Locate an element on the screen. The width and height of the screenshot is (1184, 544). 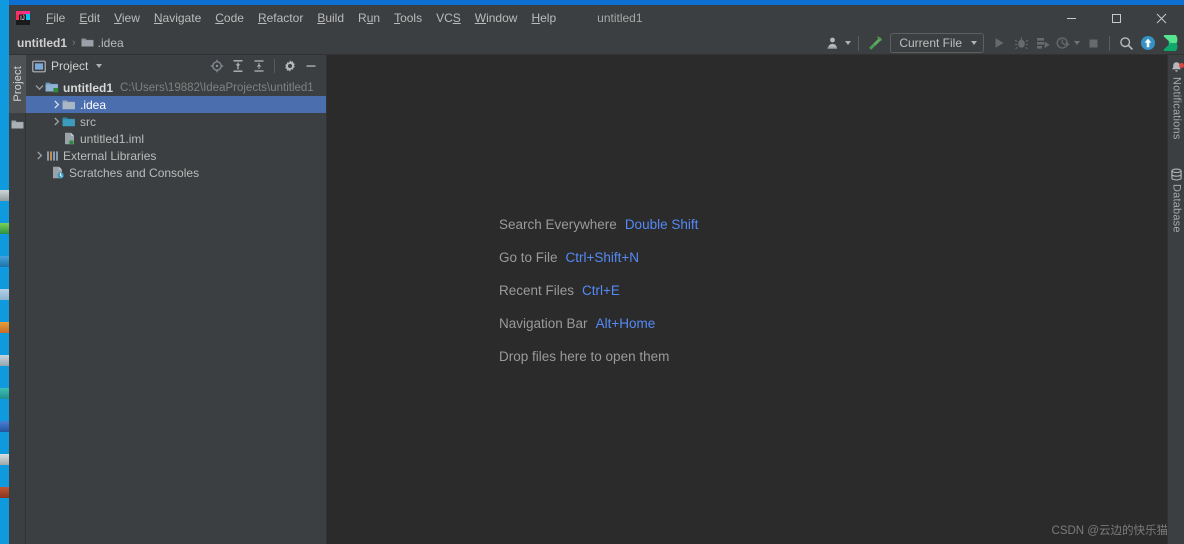
menu-vcs: VCS is located at coordinates (448, 18).